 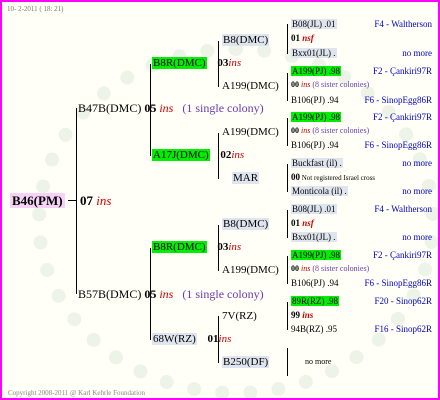 I want to click on g4-label: Bxx01(JL) ., so click(x=314, y=237).